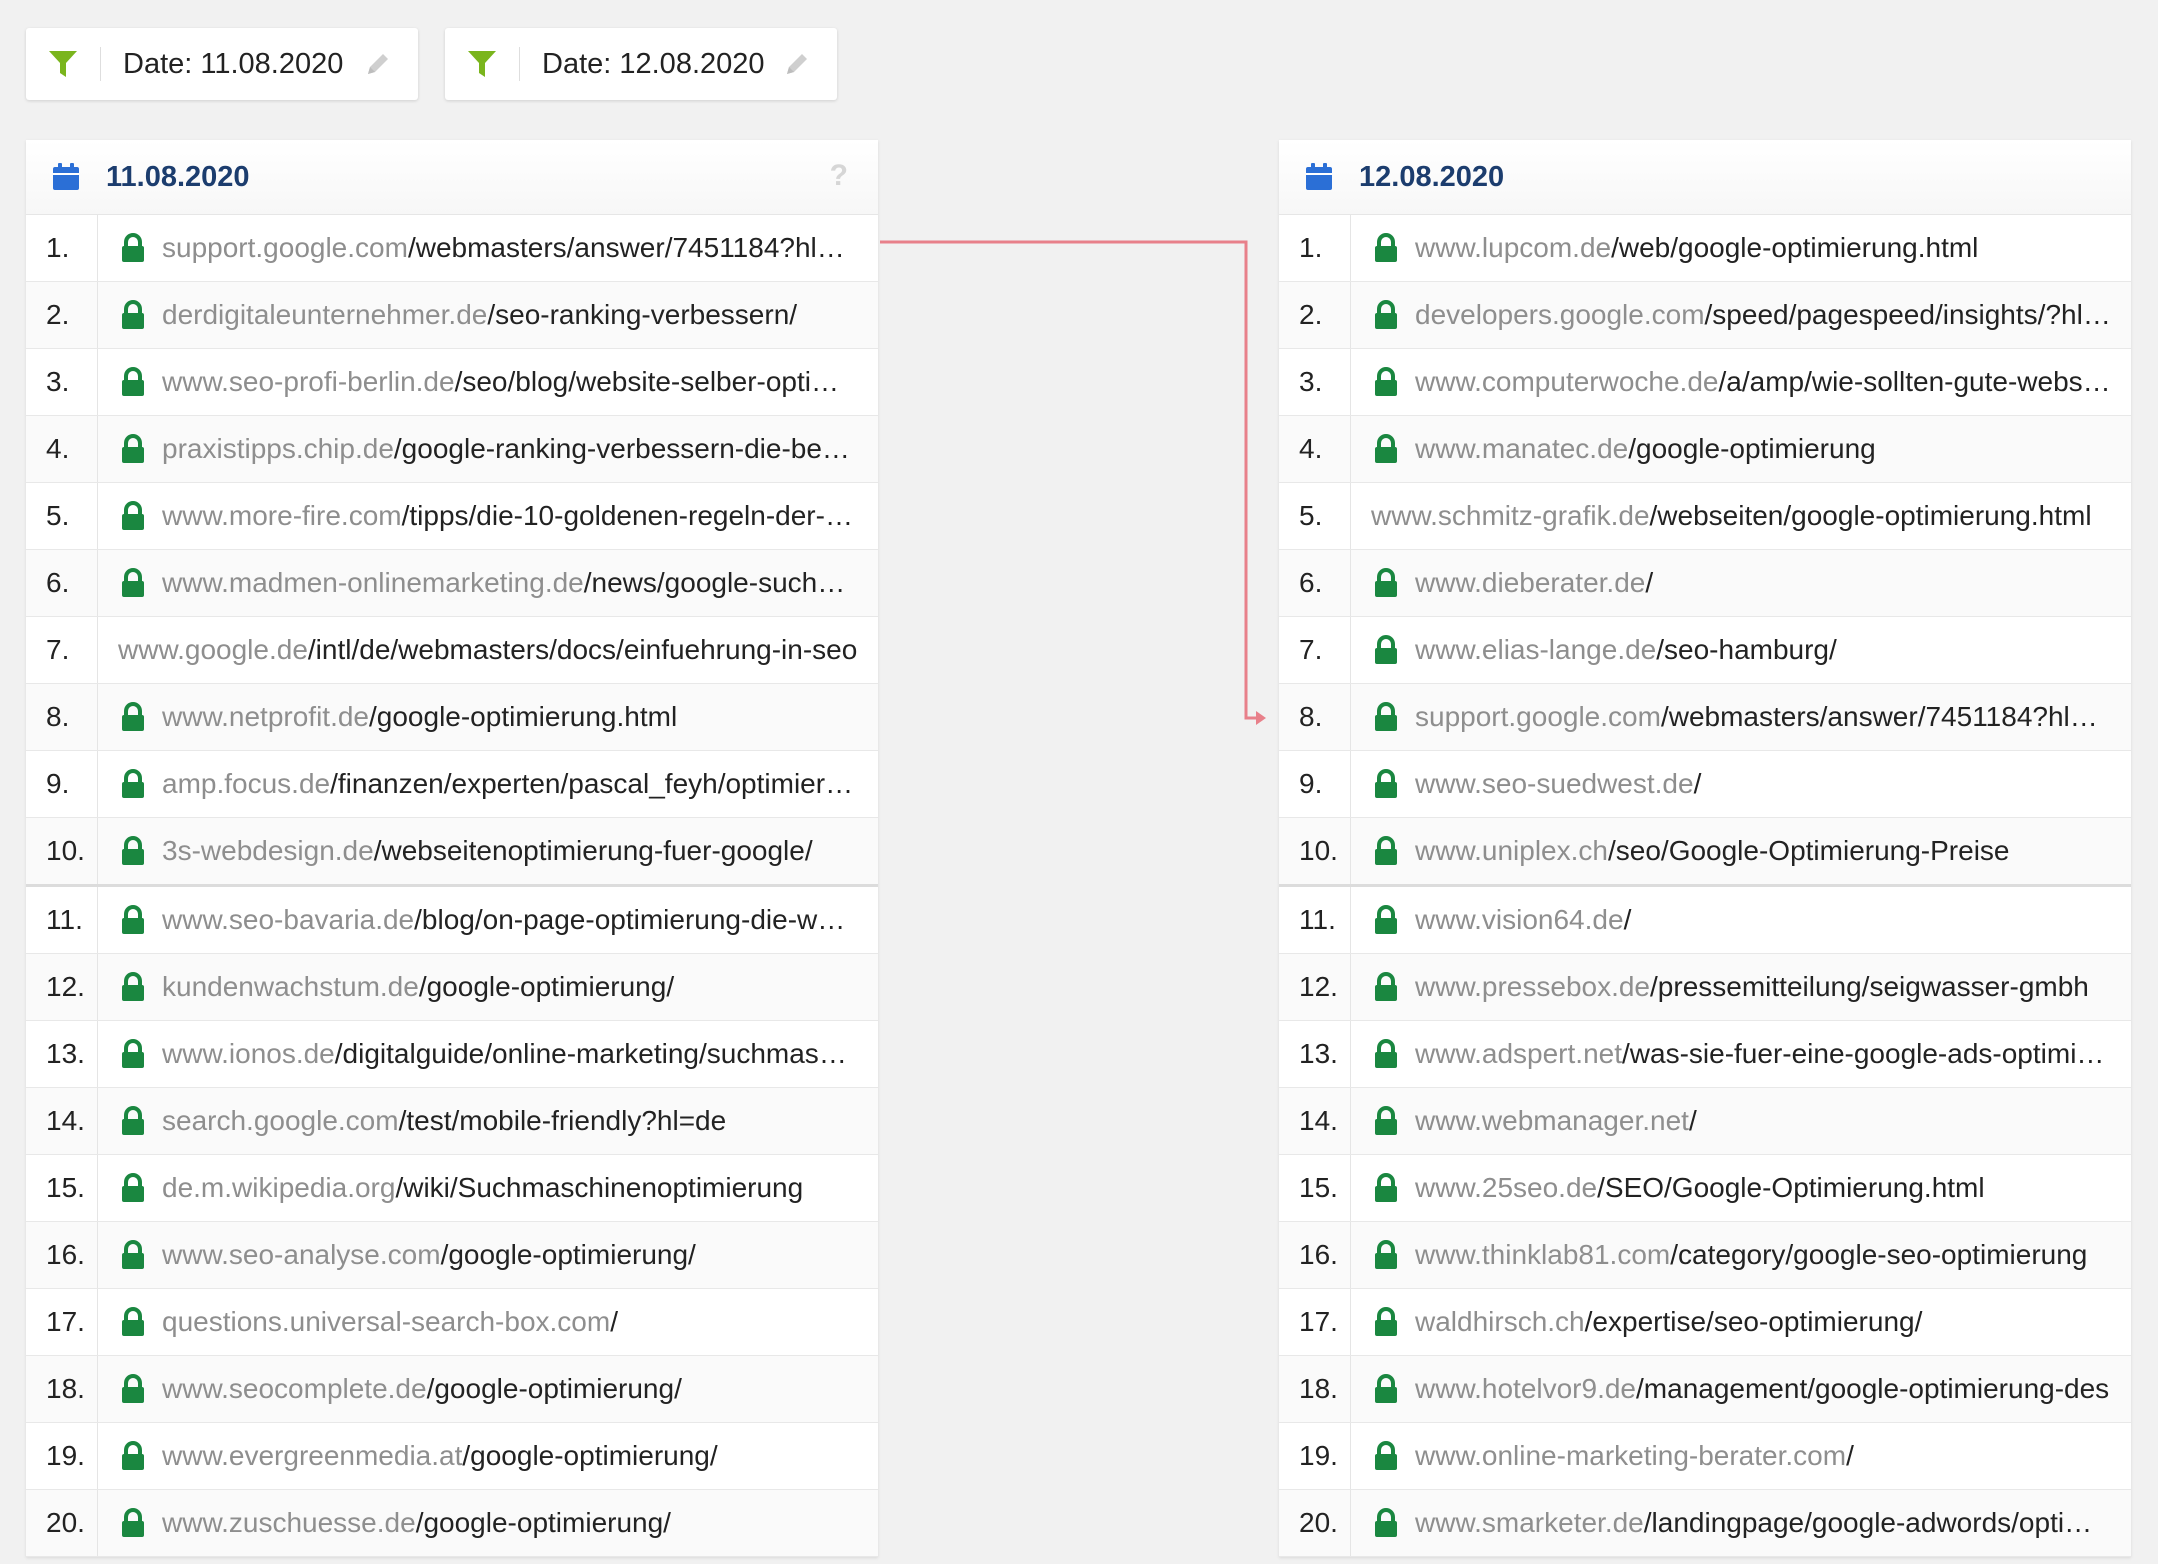  Describe the element at coordinates (1773, 920) in the screenshot. I see `result-url-link: www.vision64.de/` at that location.